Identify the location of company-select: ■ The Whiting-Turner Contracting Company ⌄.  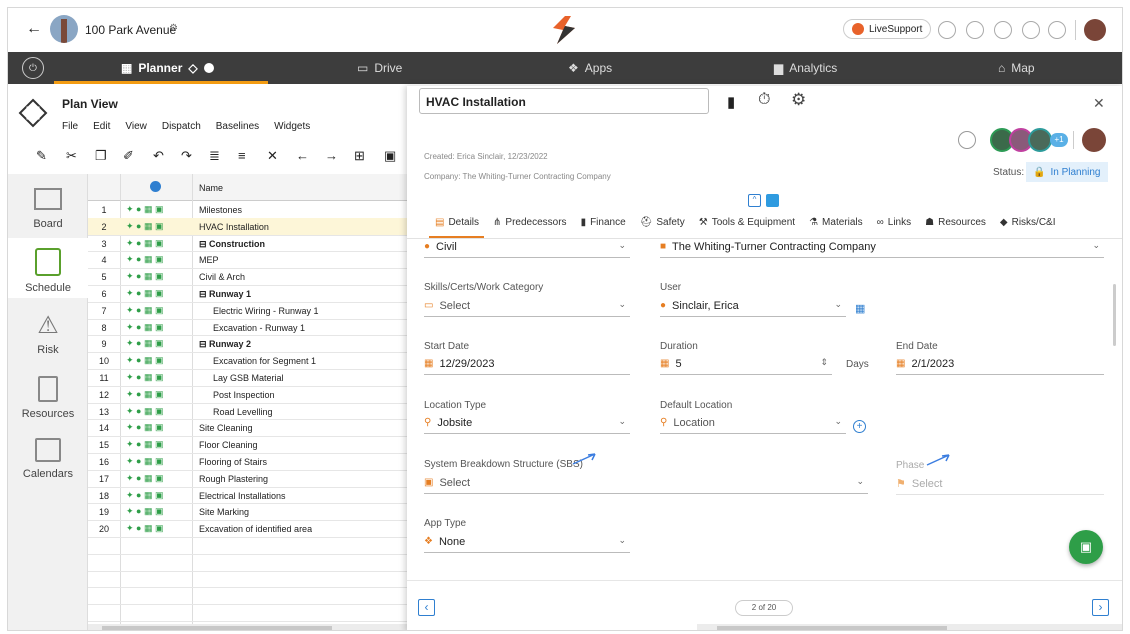
(882, 247).